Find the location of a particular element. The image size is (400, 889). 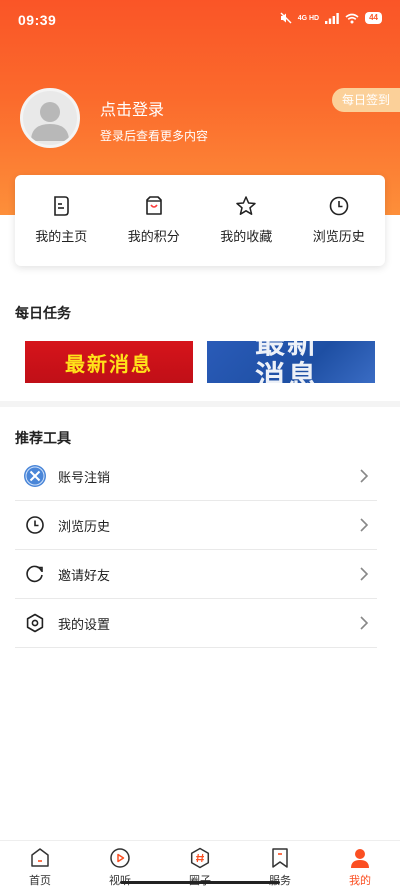

tab-label: 圈子 is located at coordinates (200, 880).